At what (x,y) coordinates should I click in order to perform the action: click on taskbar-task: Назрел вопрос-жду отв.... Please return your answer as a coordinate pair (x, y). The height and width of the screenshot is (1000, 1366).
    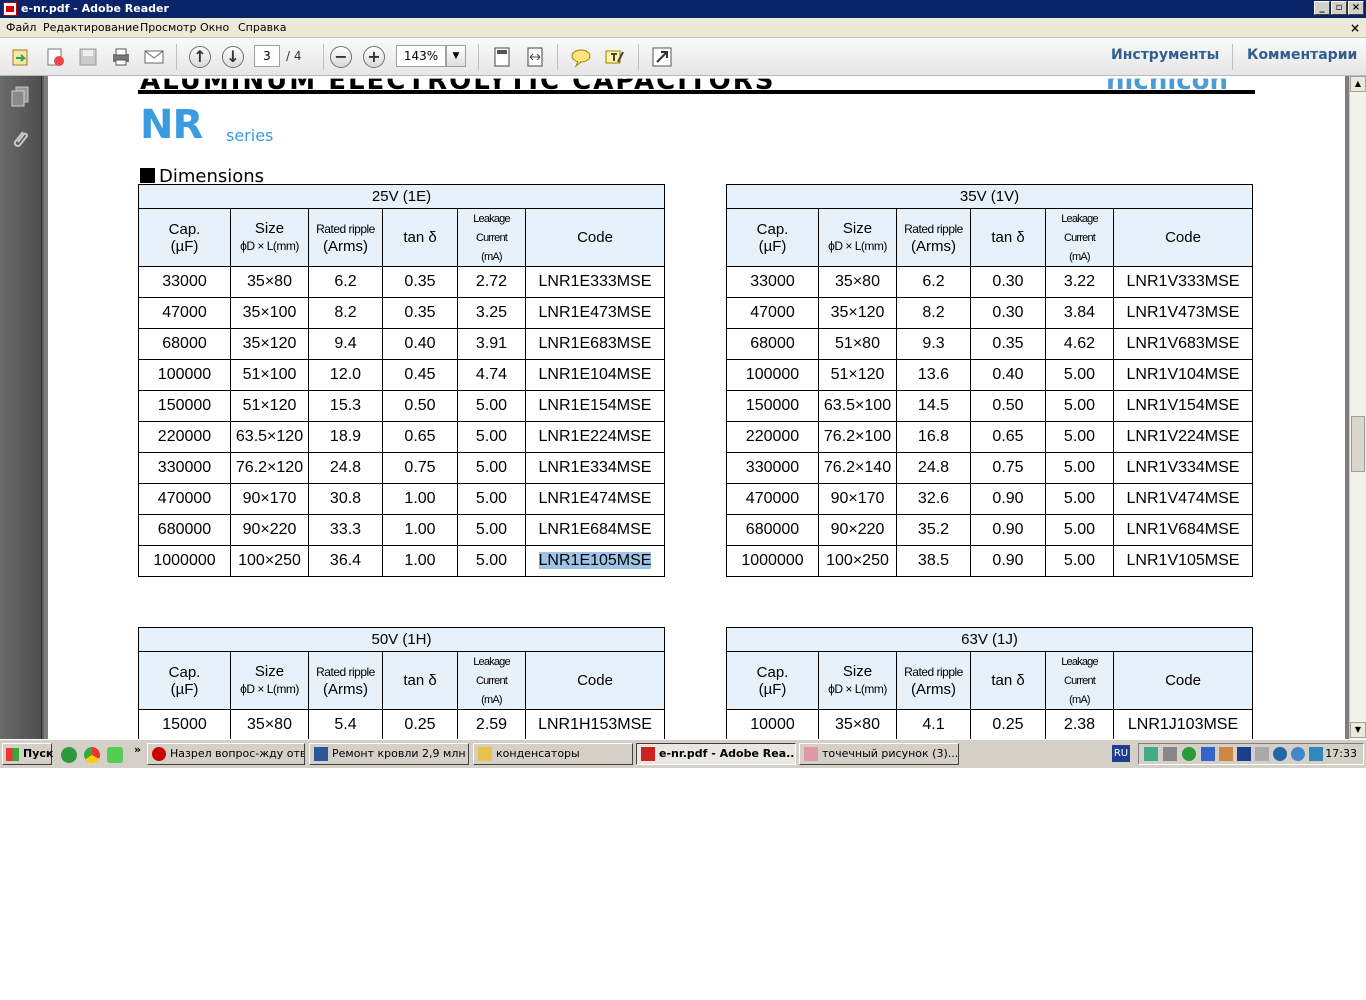
    Looking at the image, I should click on (226, 754).